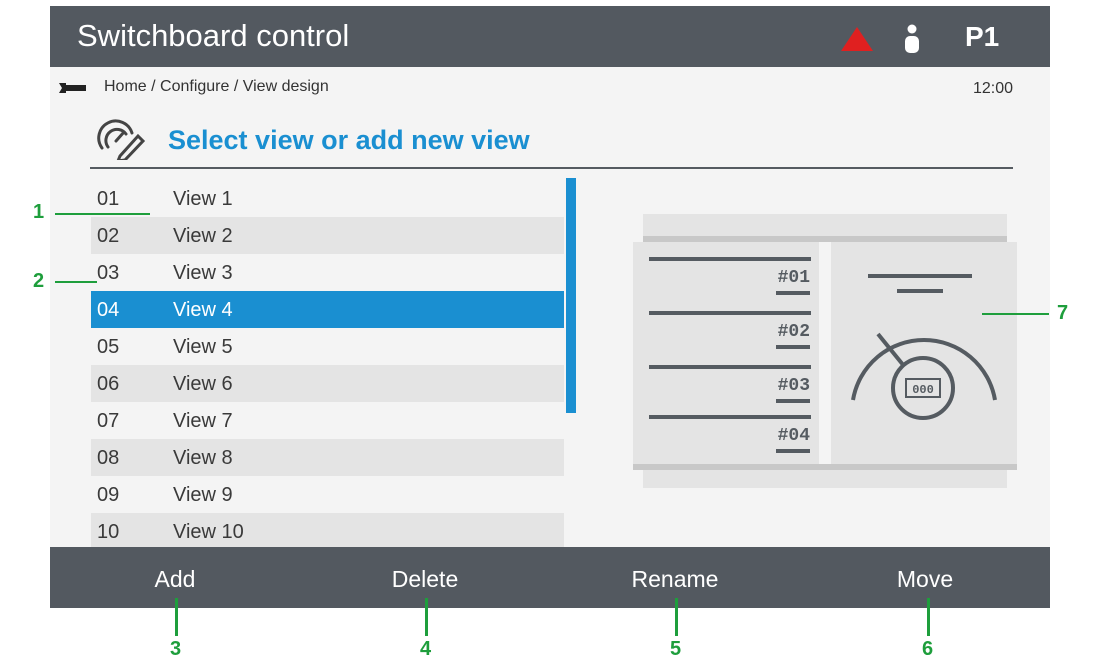  I want to click on preview-tag: #02, so click(794, 332).